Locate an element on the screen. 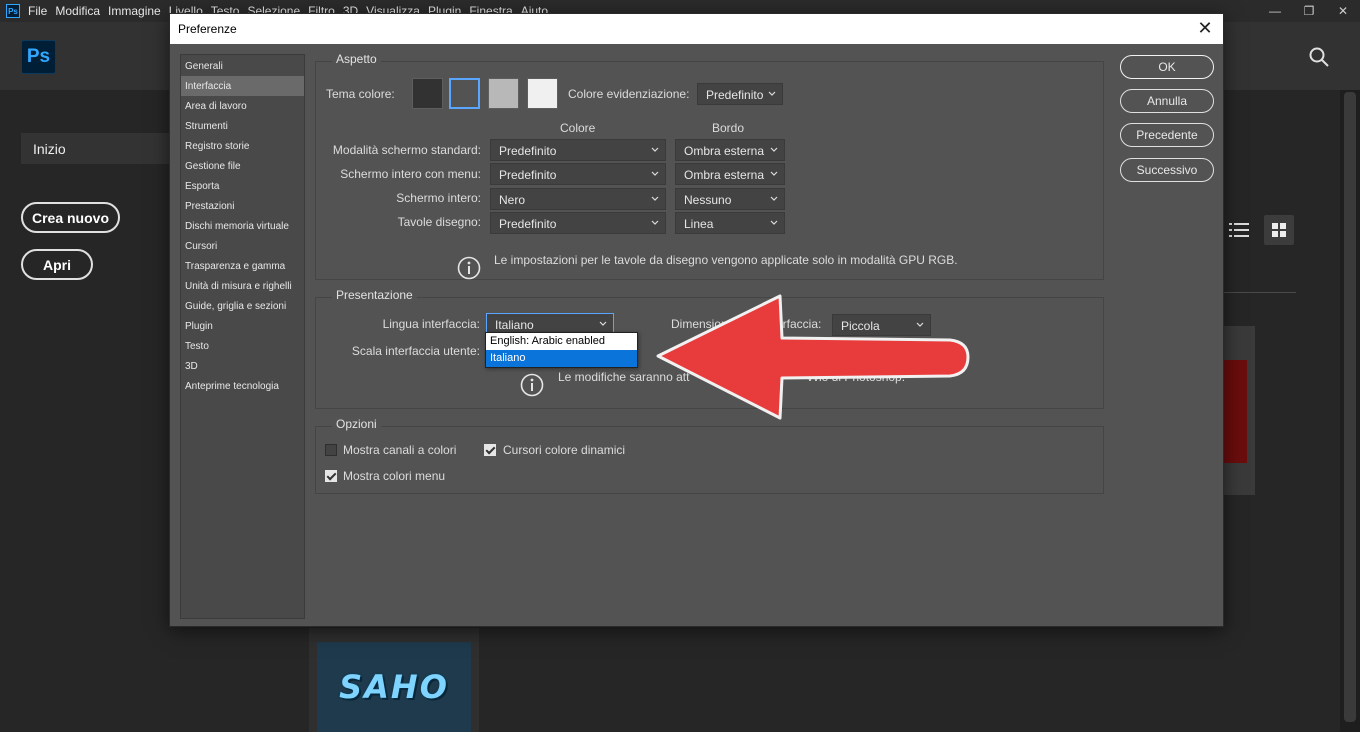 This screenshot has width=1360, height=732. row-label-standard: Modalità schermo standard: is located at coordinates (406, 150).